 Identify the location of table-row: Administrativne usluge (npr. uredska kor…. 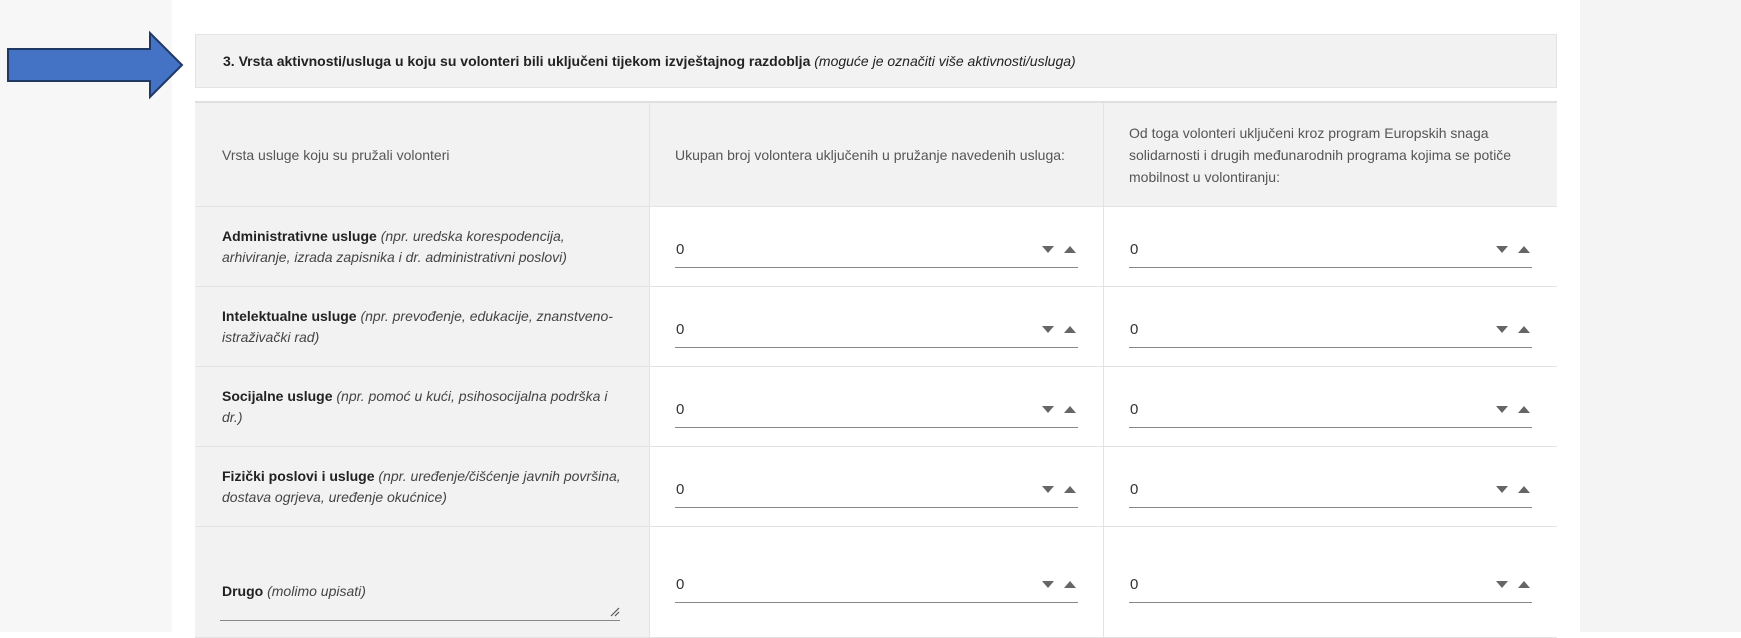
(876, 247).